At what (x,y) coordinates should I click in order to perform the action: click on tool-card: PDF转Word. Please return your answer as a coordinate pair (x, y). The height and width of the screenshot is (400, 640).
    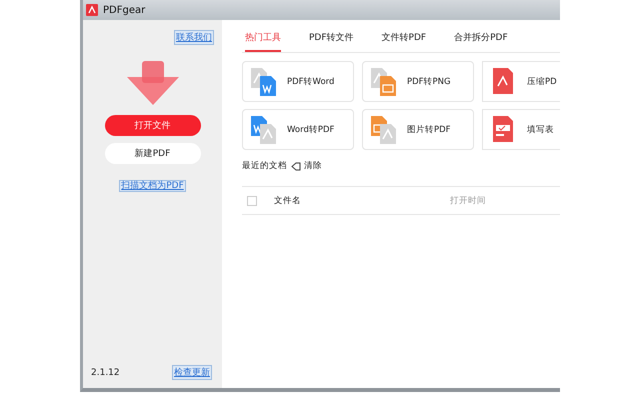
    Looking at the image, I should click on (298, 81).